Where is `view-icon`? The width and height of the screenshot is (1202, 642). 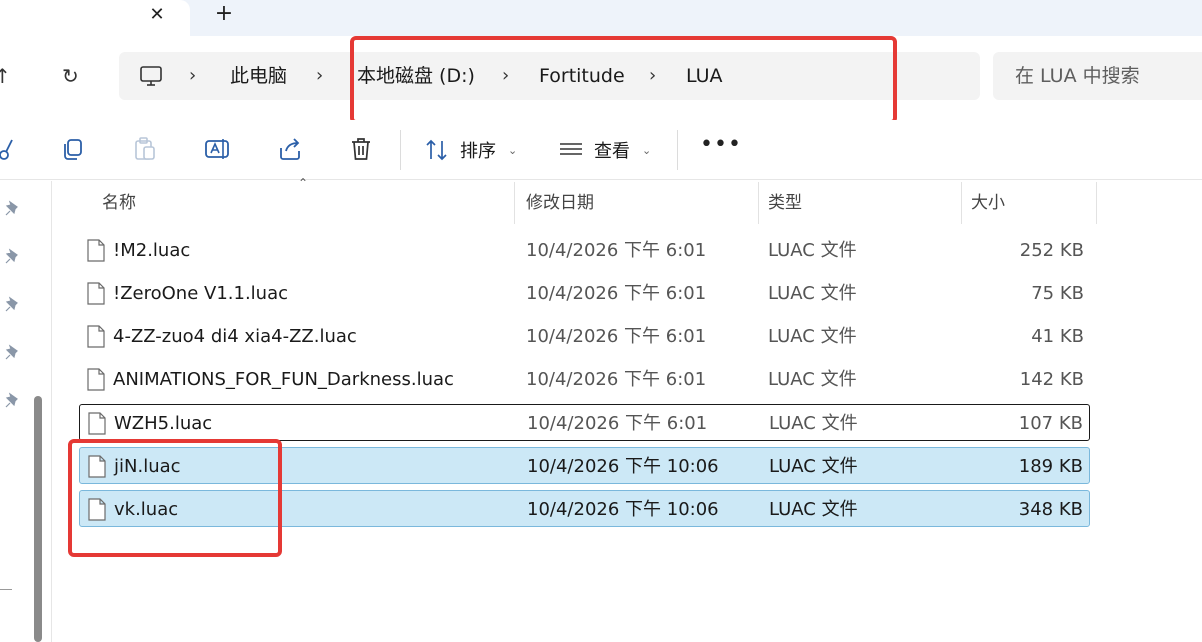
view-icon is located at coordinates (571, 149).